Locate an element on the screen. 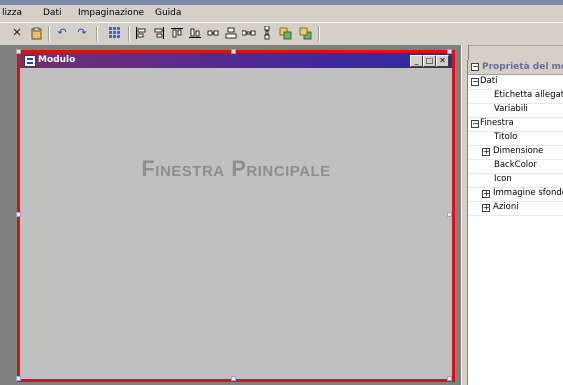  cut-icon: ✕ is located at coordinates (17, 33).